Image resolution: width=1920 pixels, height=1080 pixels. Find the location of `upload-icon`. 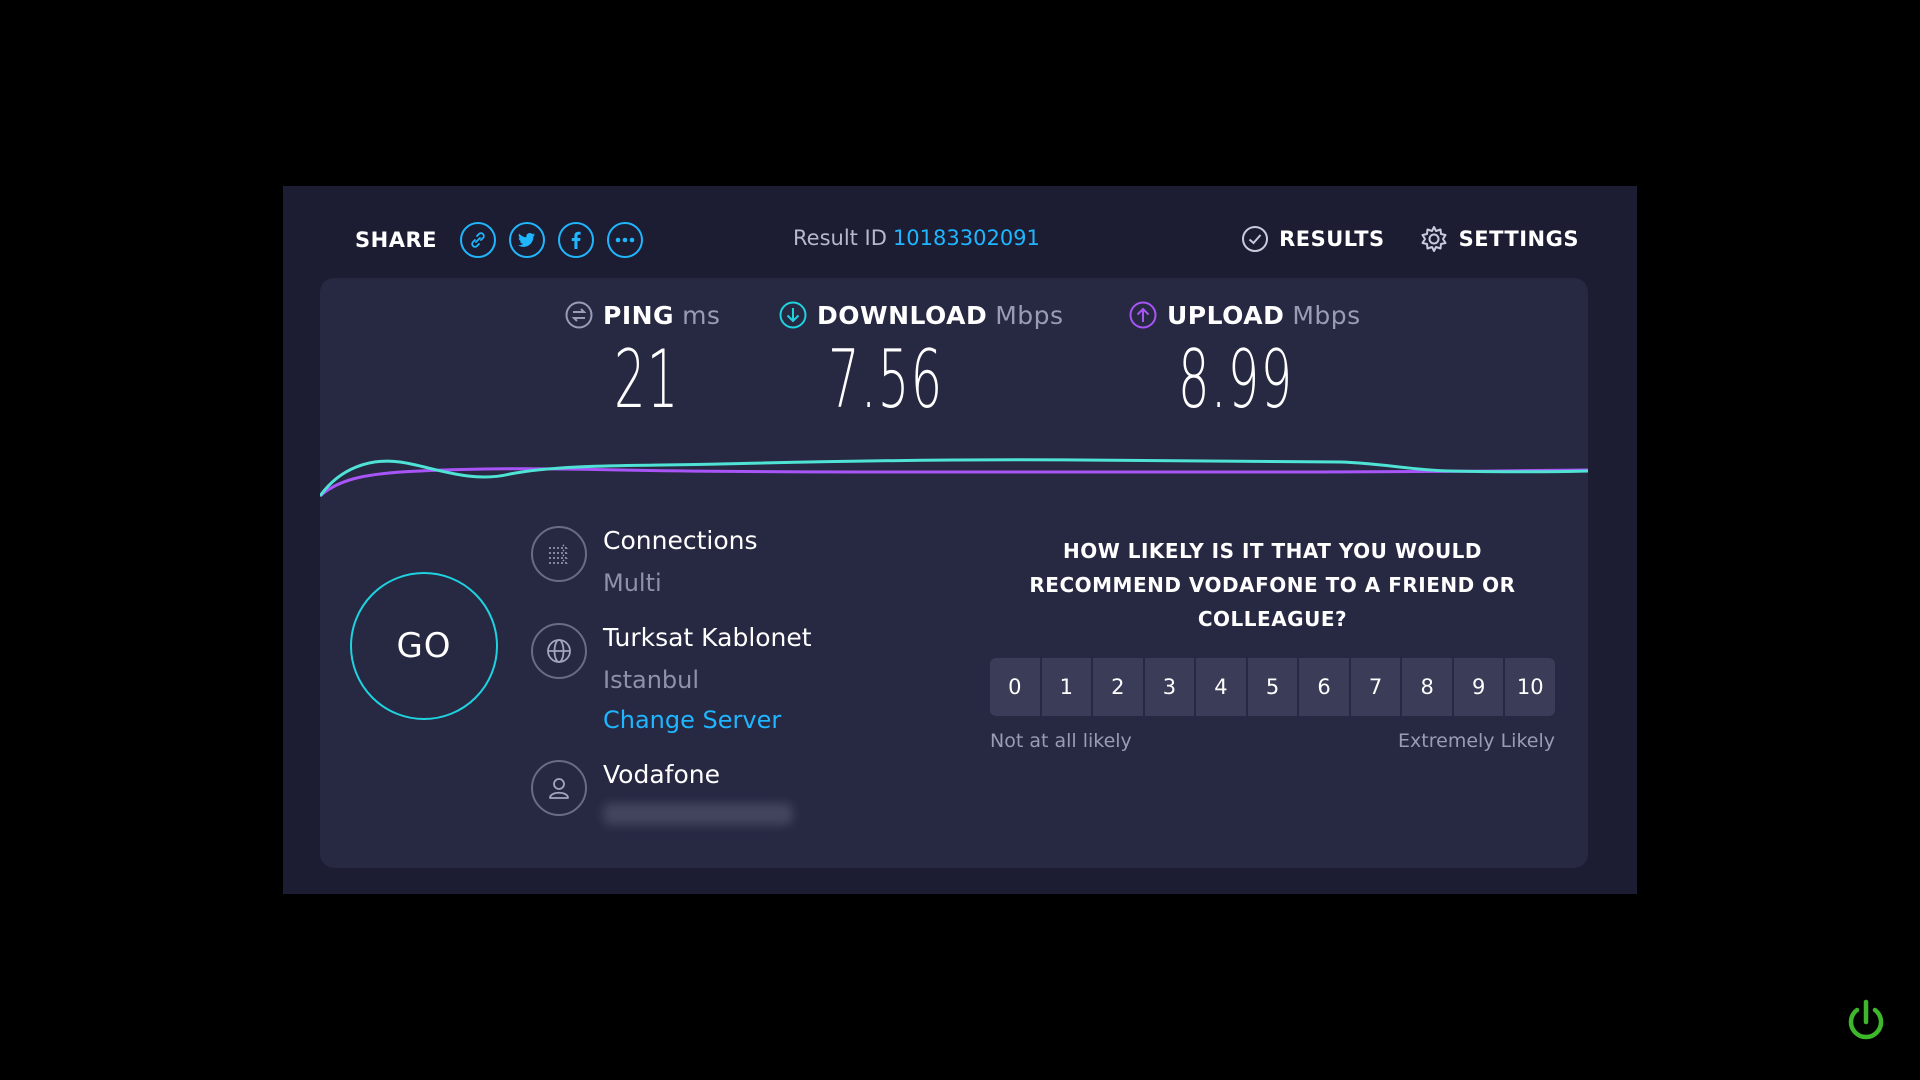

upload-icon is located at coordinates (1143, 315).